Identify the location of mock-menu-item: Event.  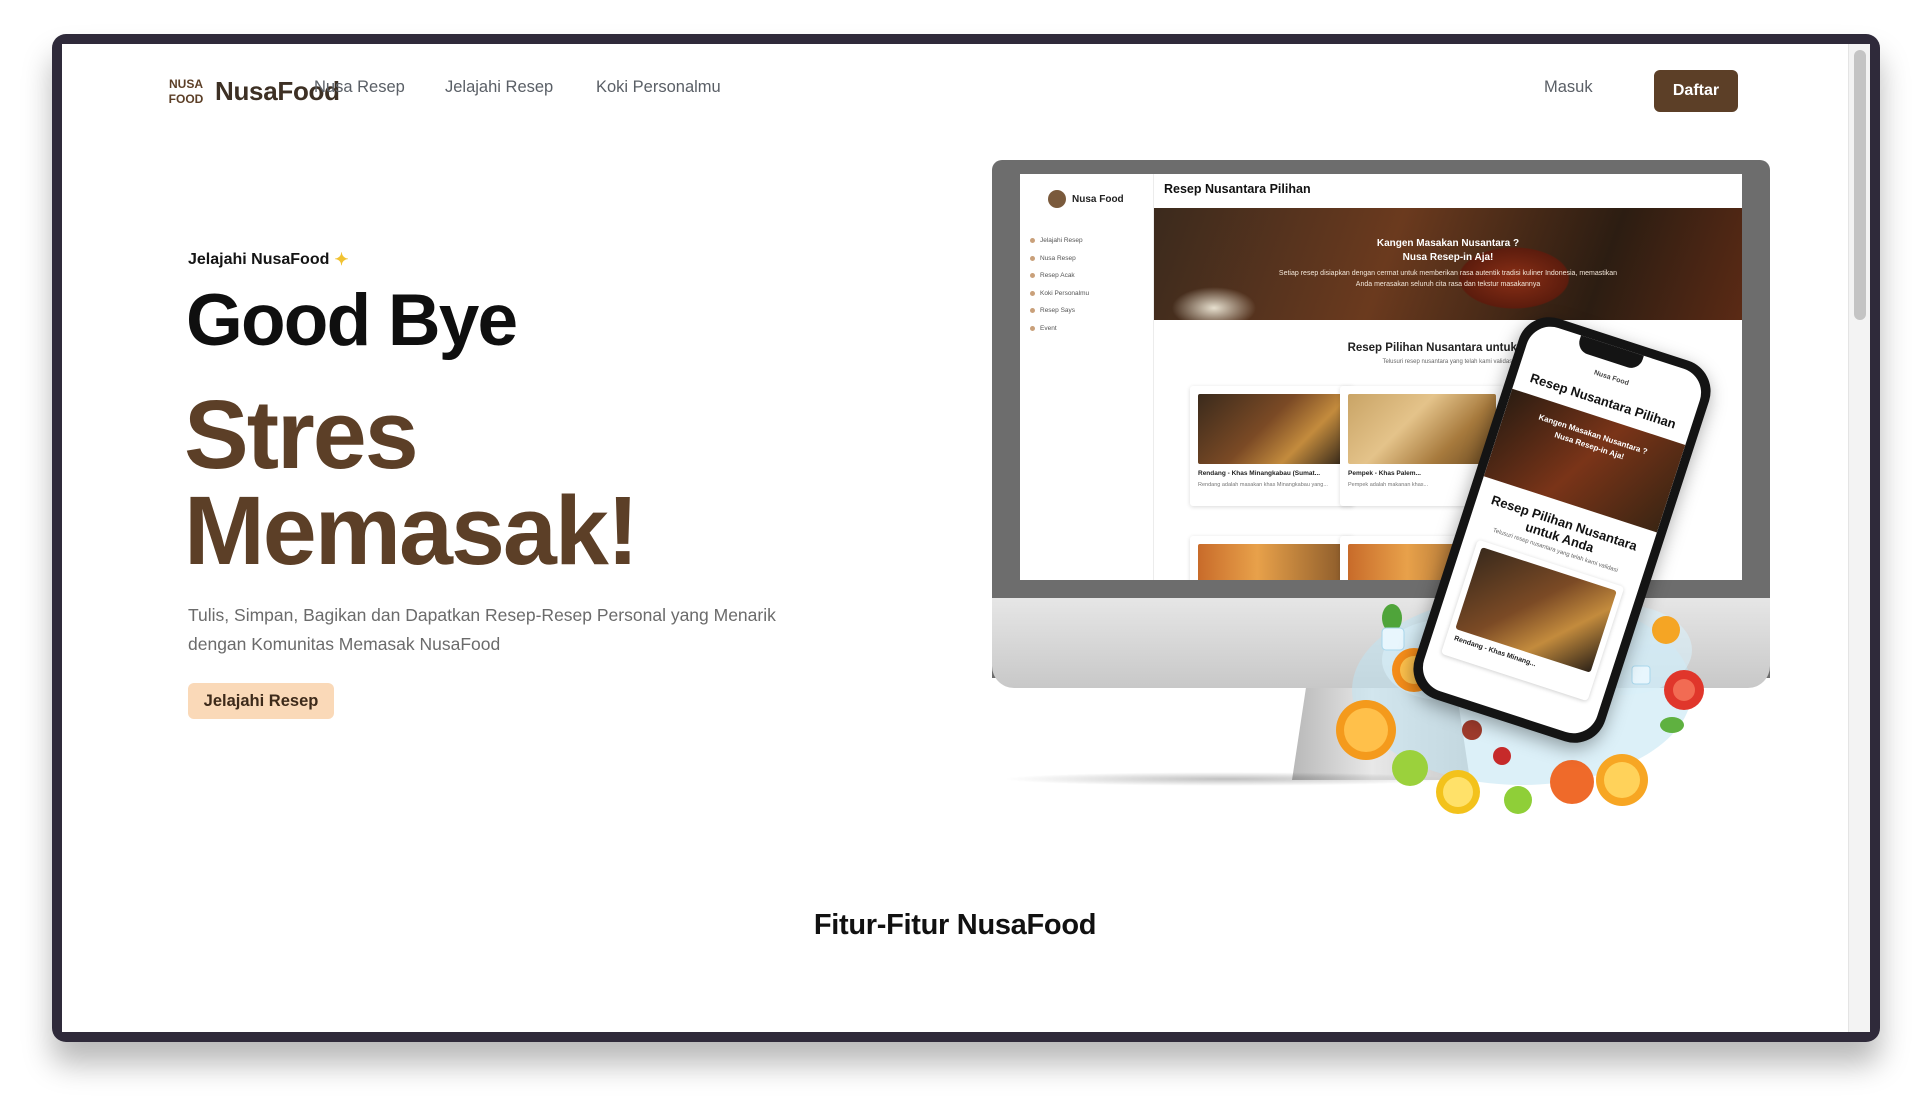
(1059, 329).